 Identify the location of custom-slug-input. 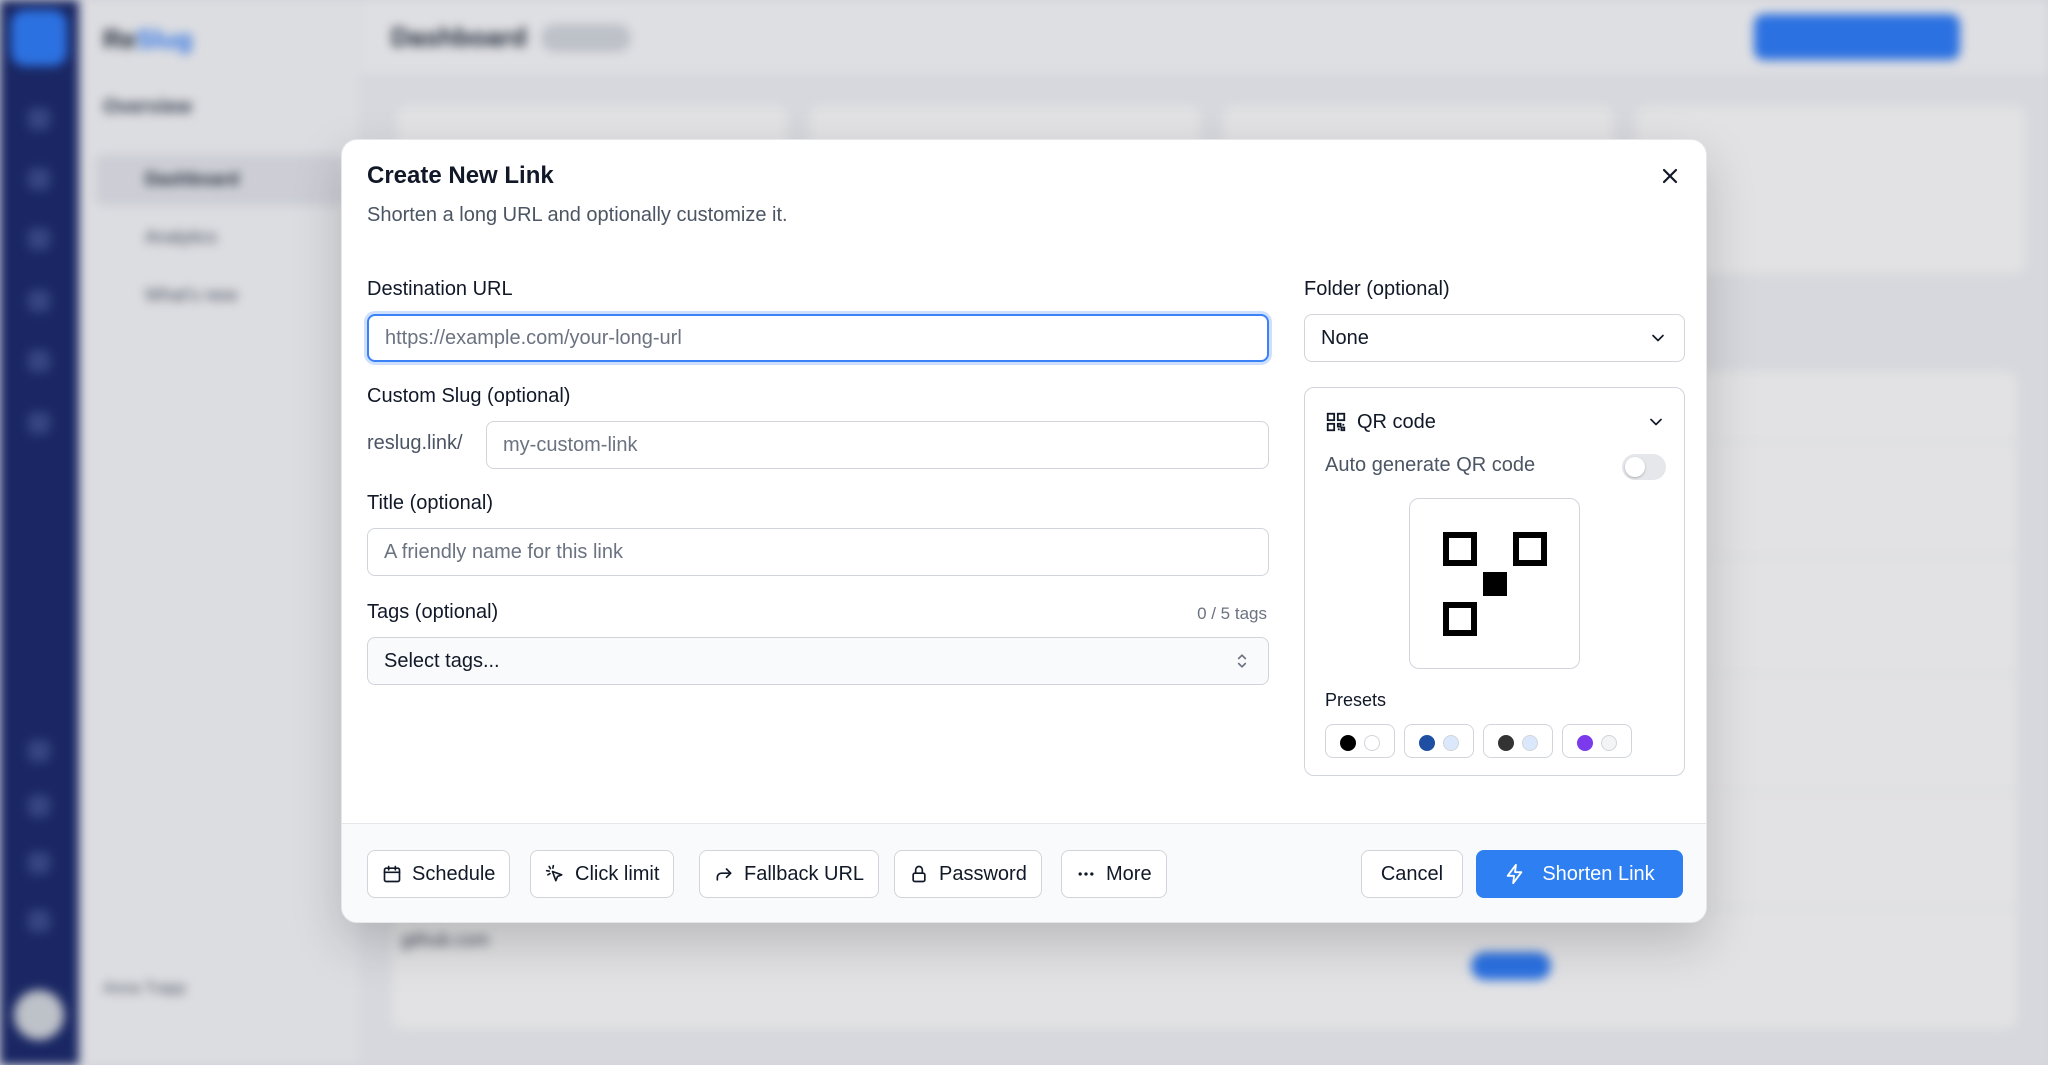
(877, 445).